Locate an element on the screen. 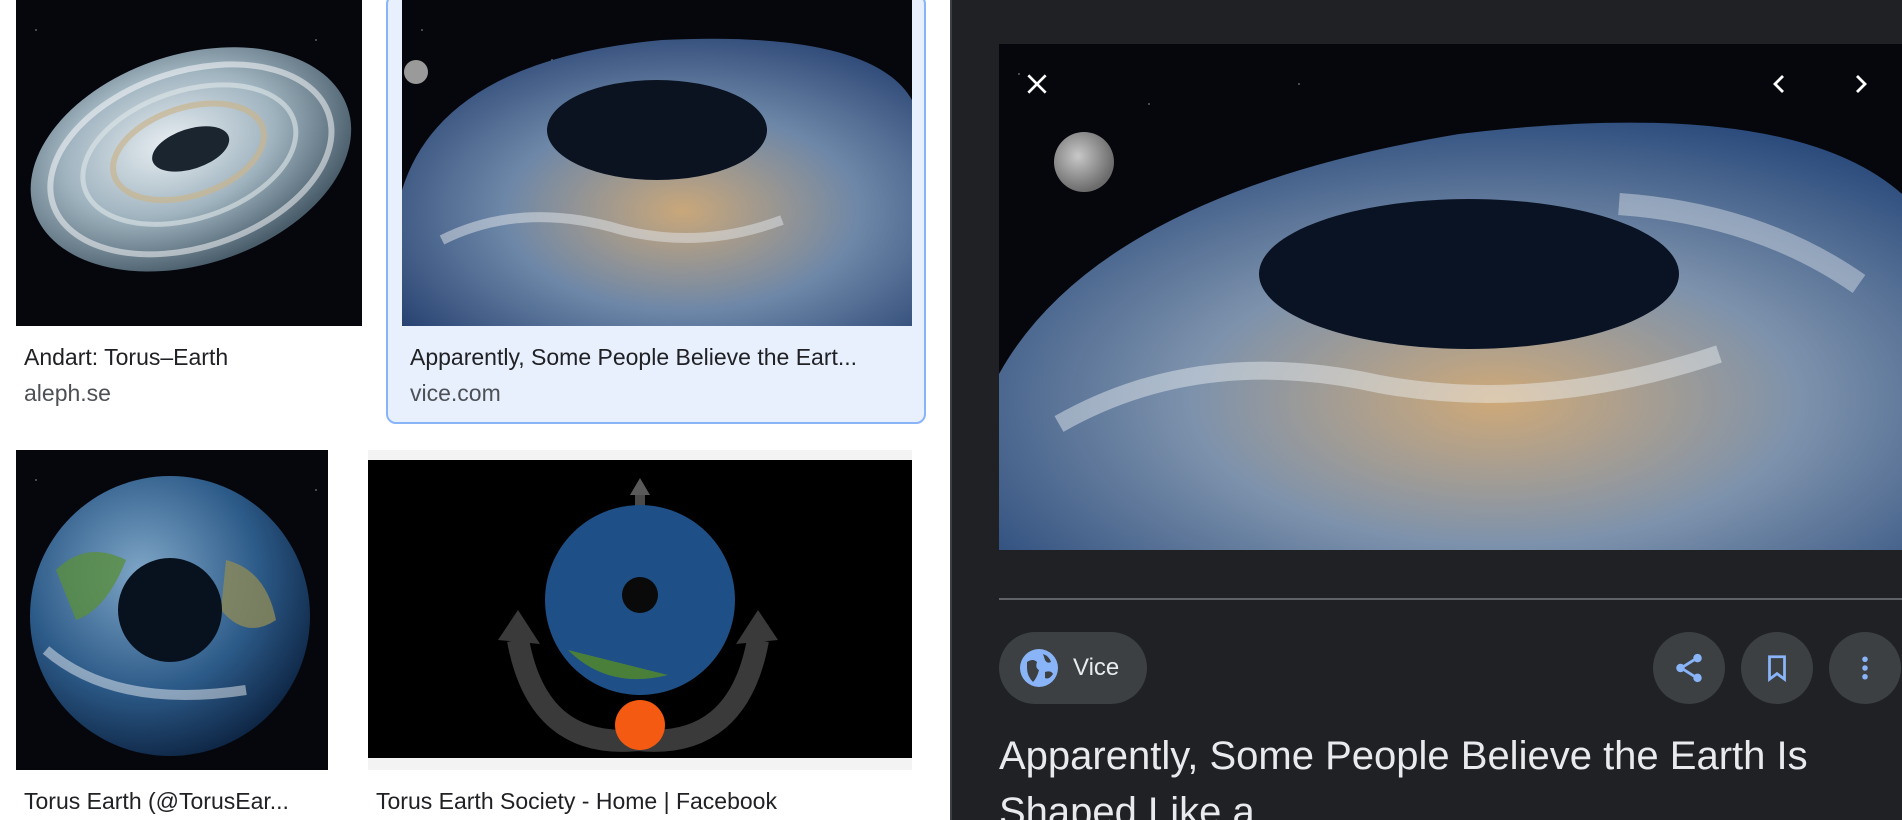  close-button is located at coordinates (1037, 84).